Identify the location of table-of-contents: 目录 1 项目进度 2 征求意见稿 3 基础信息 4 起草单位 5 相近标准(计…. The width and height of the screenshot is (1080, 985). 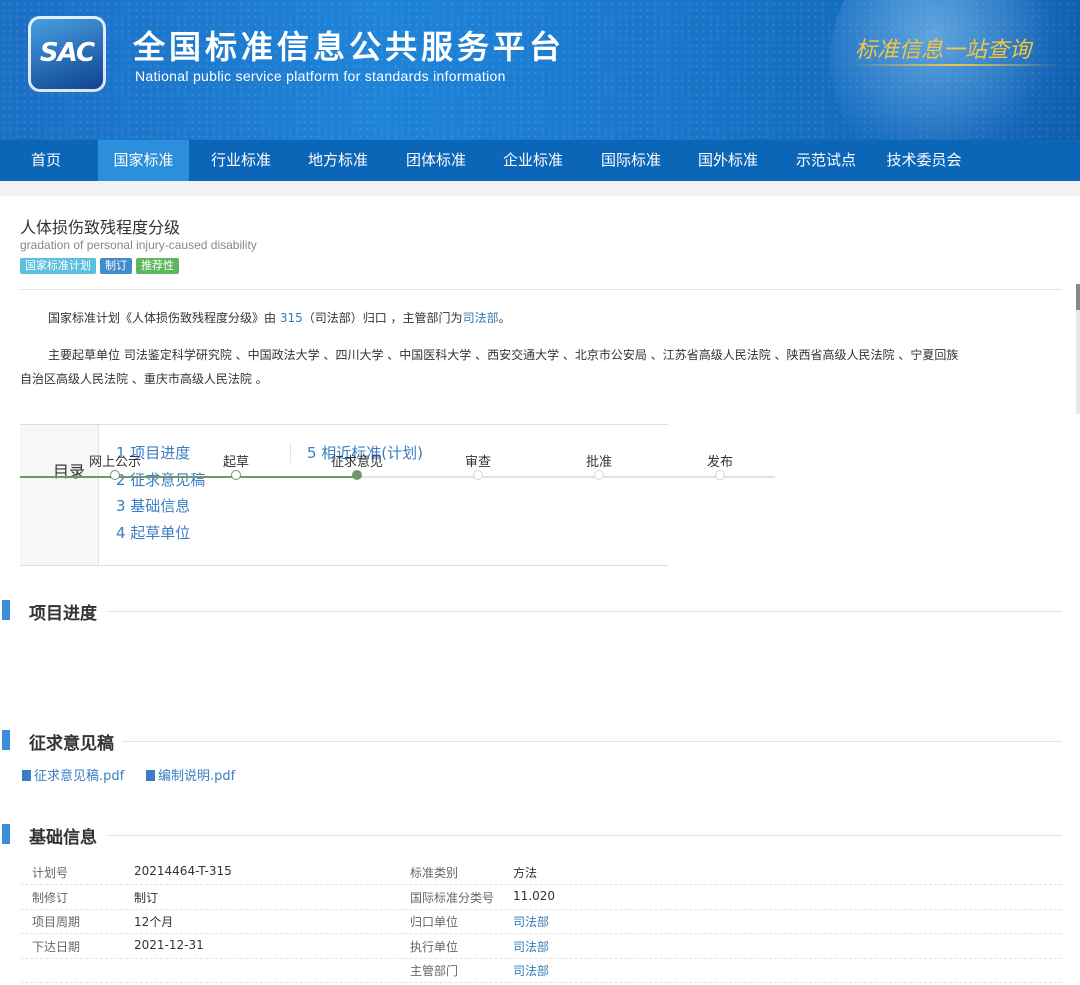
(344, 495).